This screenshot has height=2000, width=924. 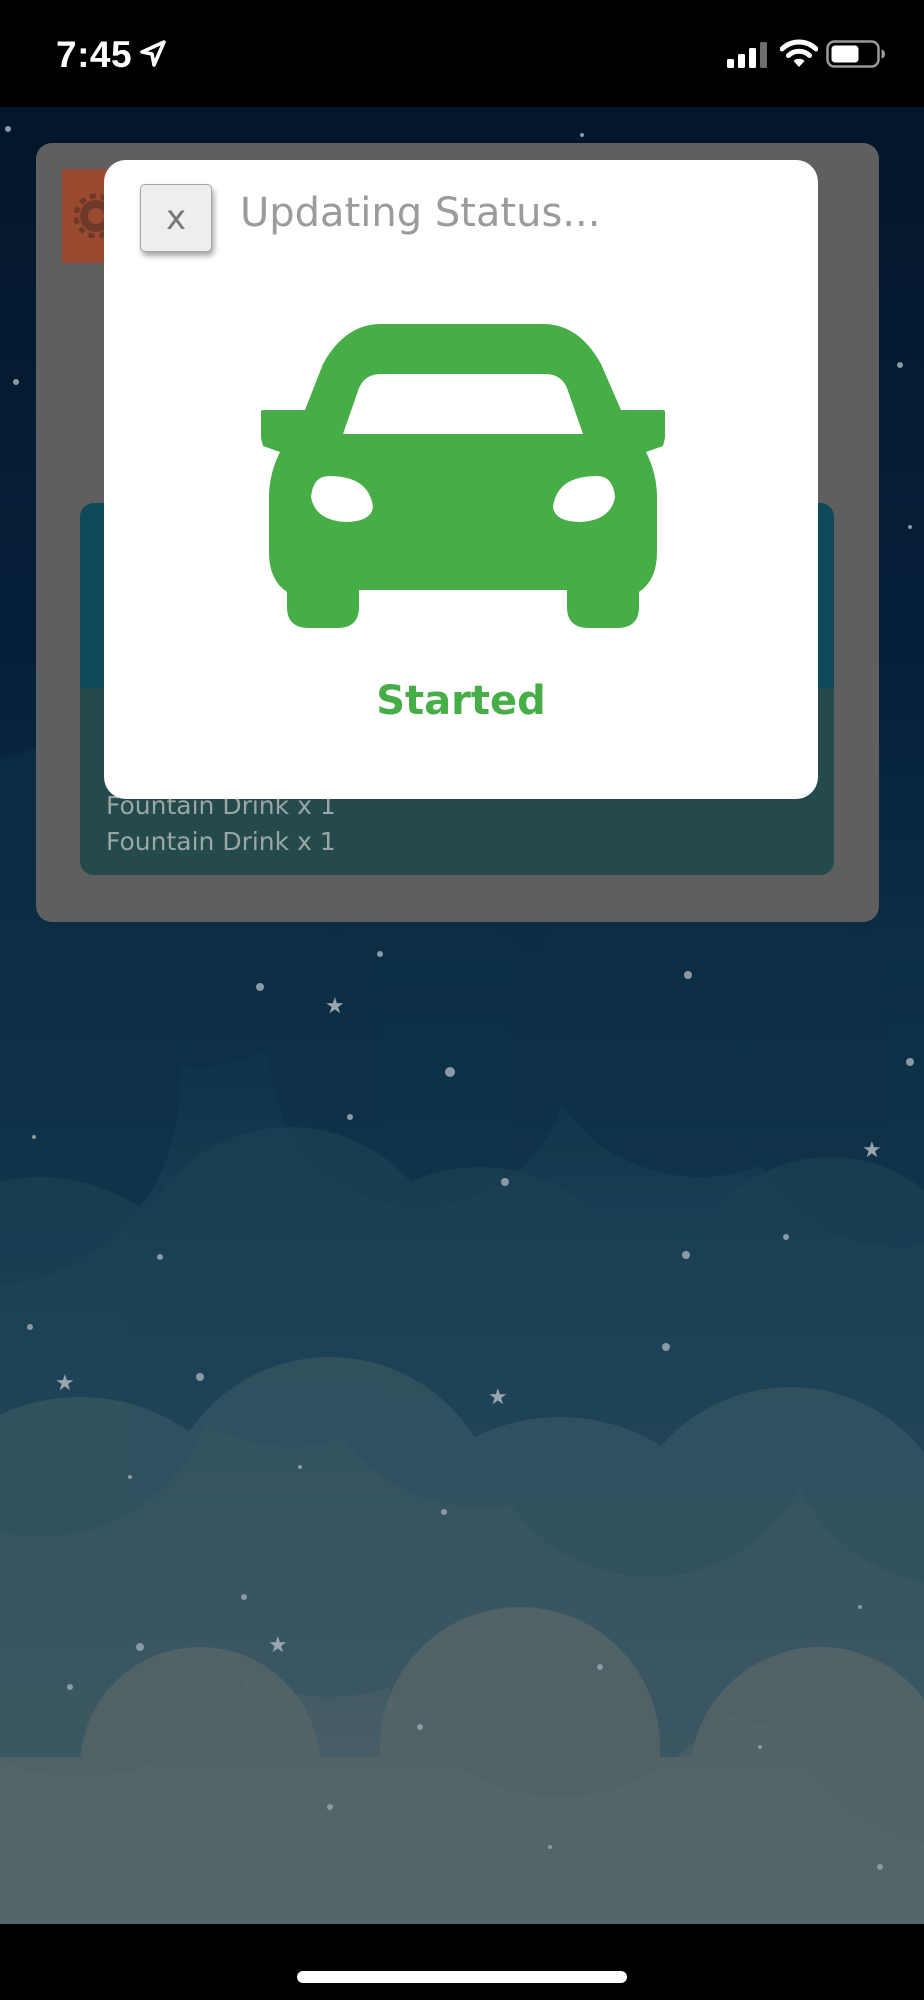 What do you see at coordinates (221, 841) in the screenshot?
I see `order-item: Fountain Drink x 1` at bounding box center [221, 841].